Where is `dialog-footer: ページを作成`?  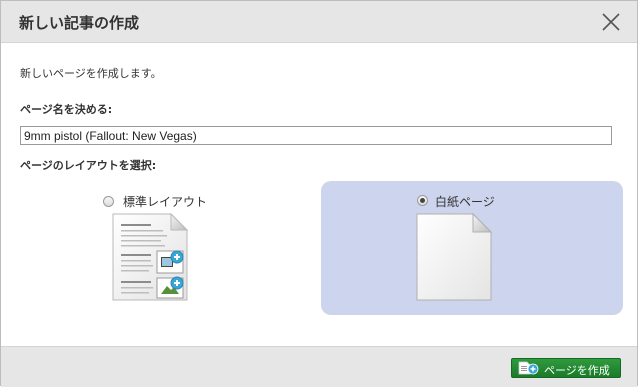 dialog-footer: ページを作成 is located at coordinates (319, 366).